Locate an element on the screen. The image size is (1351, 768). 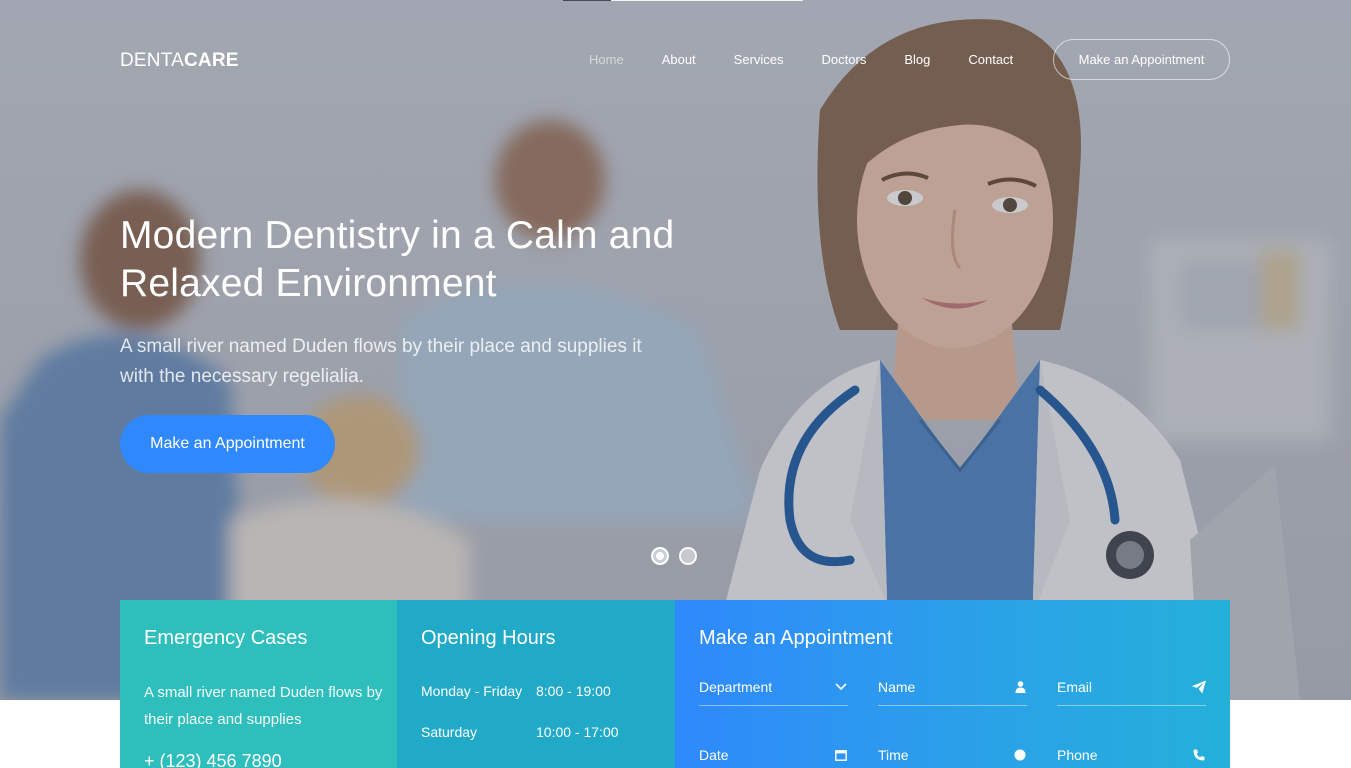
hours-day: Monday - Friday is located at coordinates (472, 691).